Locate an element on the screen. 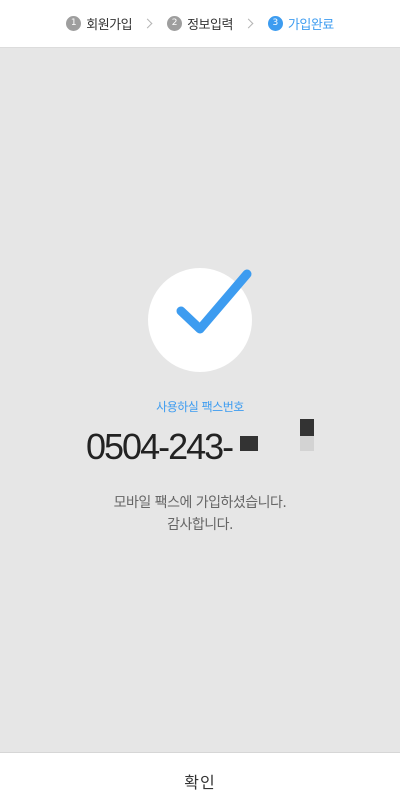 This screenshot has width=400, height=808. message-line: 모바일 팩스에 가입하셨습니다. is located at coordinates (200, 503).